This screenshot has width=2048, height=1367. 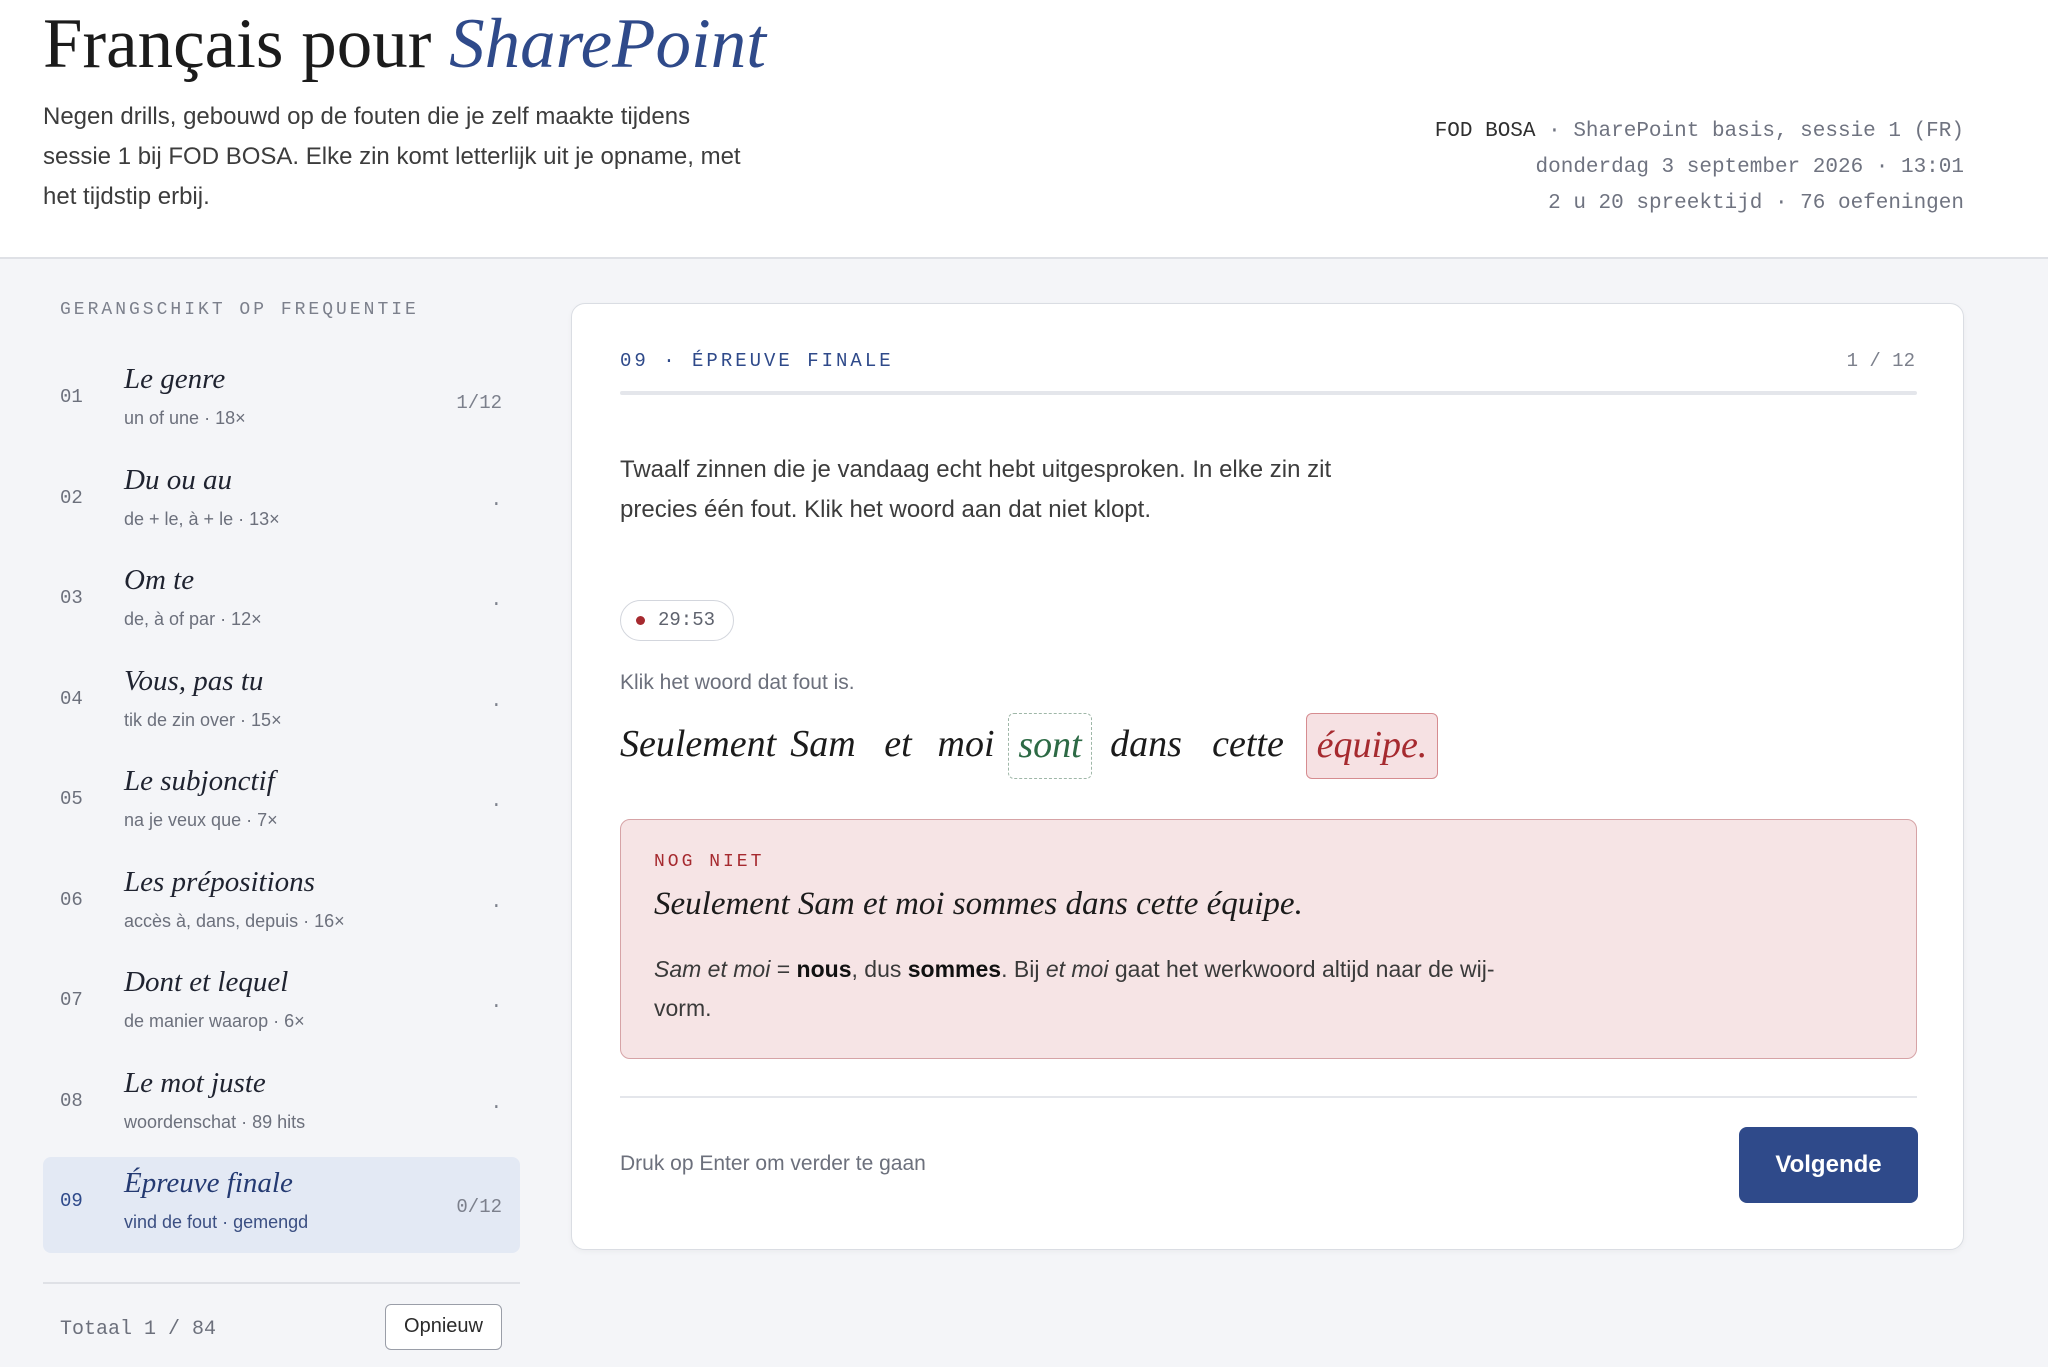 I want to click on expl-part: . Bij, so click(x=1023, y=969).